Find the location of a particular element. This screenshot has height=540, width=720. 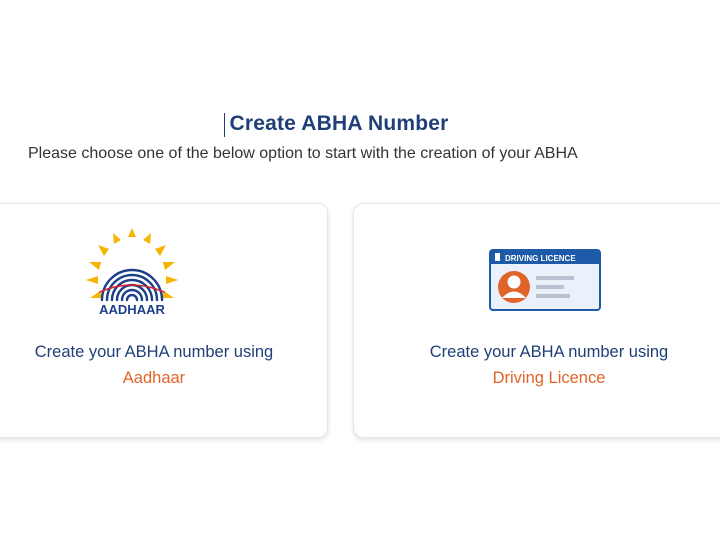

driving-licence-option-line1: Create your ABHA number using is located at coordinates (549, 352).